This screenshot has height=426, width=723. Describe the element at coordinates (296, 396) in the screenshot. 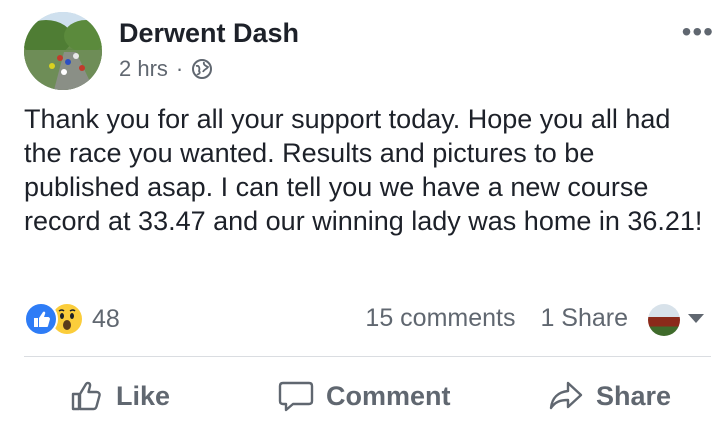

I see `comment-icon` at that location.